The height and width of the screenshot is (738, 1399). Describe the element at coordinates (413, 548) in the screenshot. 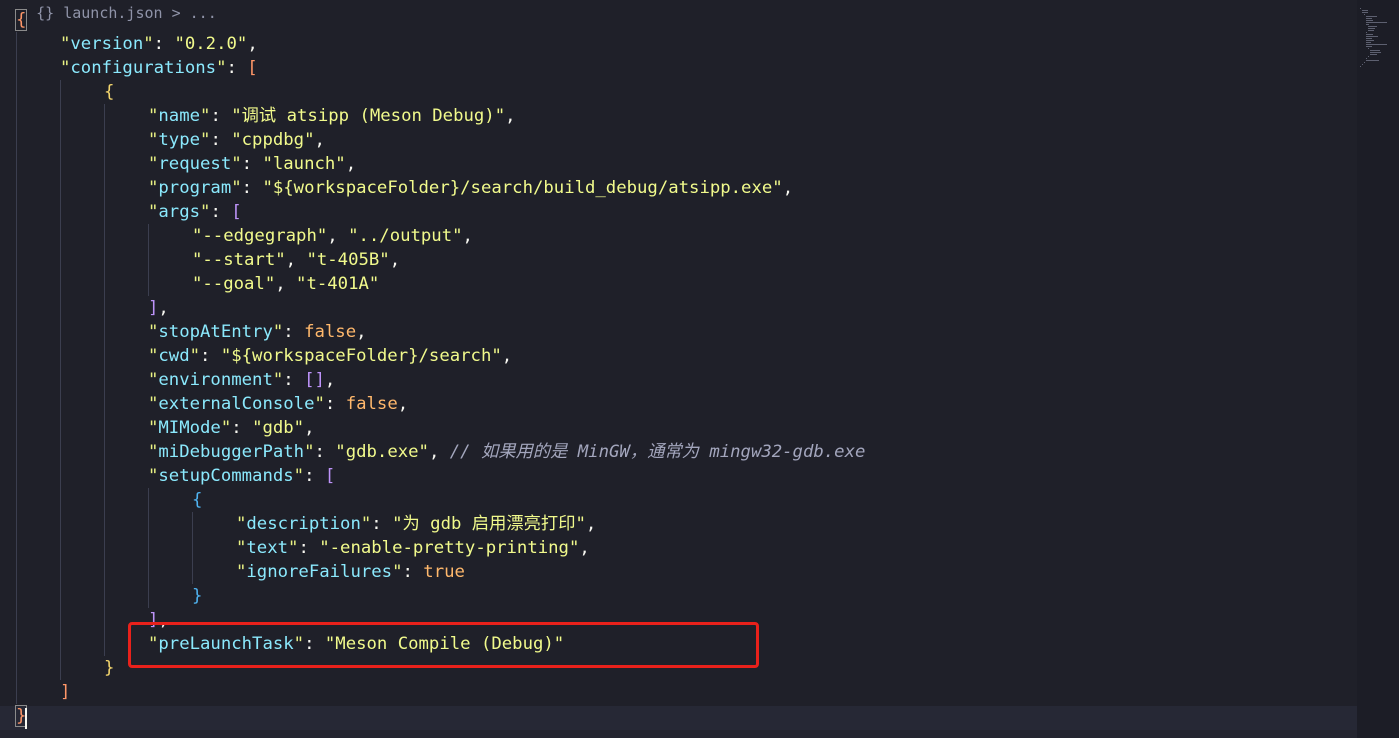

I see `code-line: "text": "-enable-pretty-printing",` at that location.